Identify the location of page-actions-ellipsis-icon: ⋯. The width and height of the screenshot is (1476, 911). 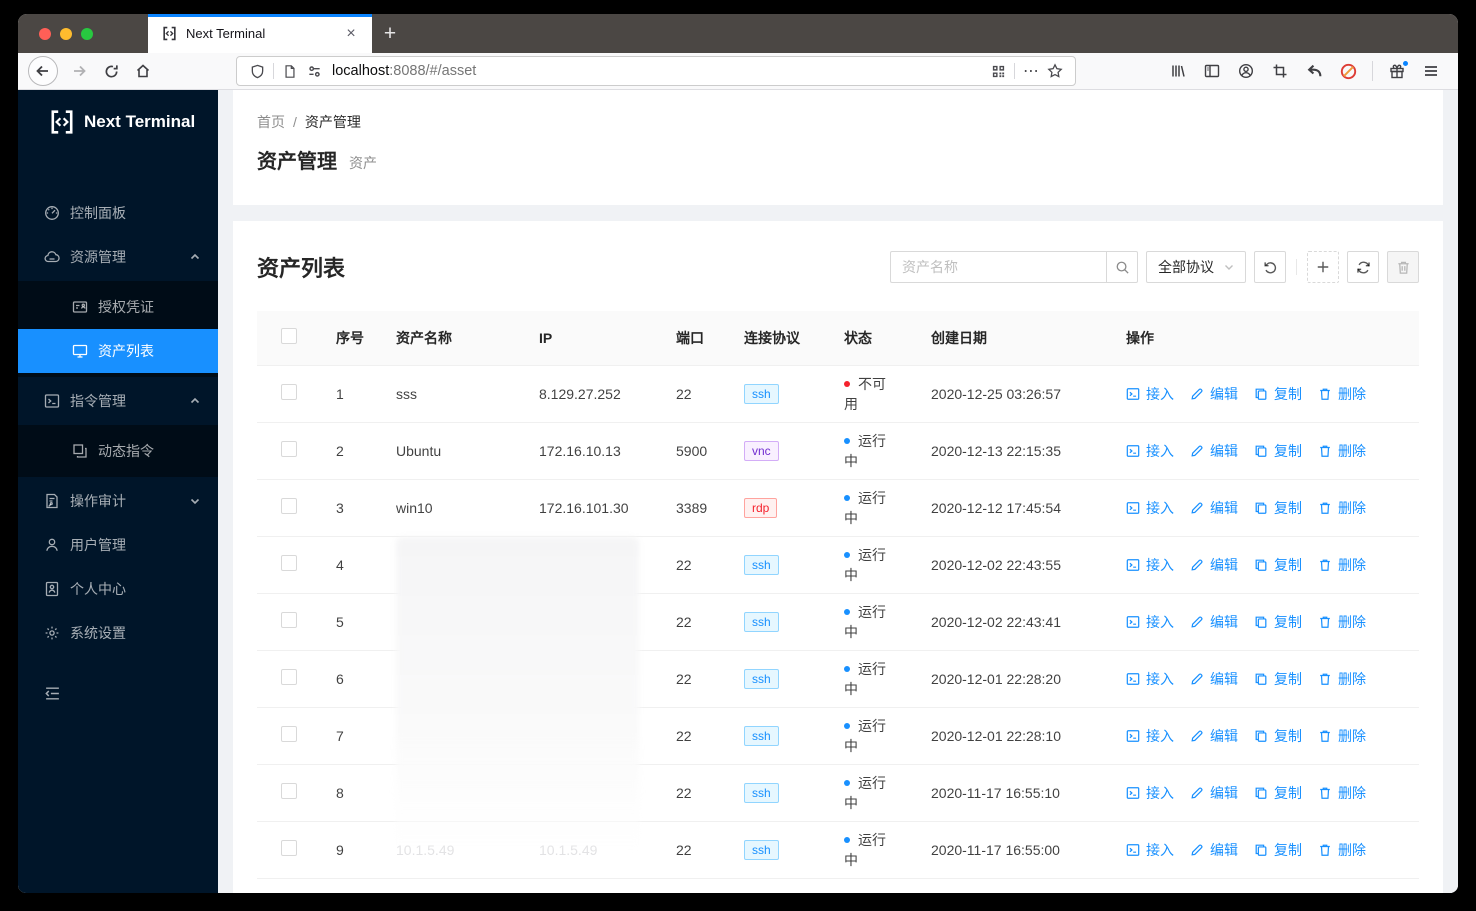
(1031, 71).